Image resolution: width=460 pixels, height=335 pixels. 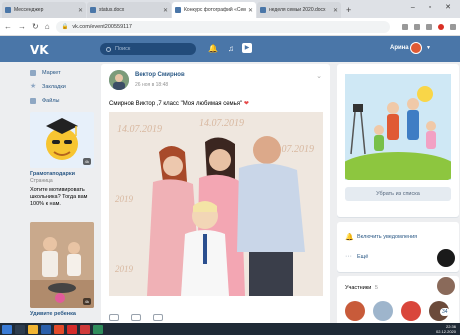 I want to click on like-icon, so click(x=114, y=317).